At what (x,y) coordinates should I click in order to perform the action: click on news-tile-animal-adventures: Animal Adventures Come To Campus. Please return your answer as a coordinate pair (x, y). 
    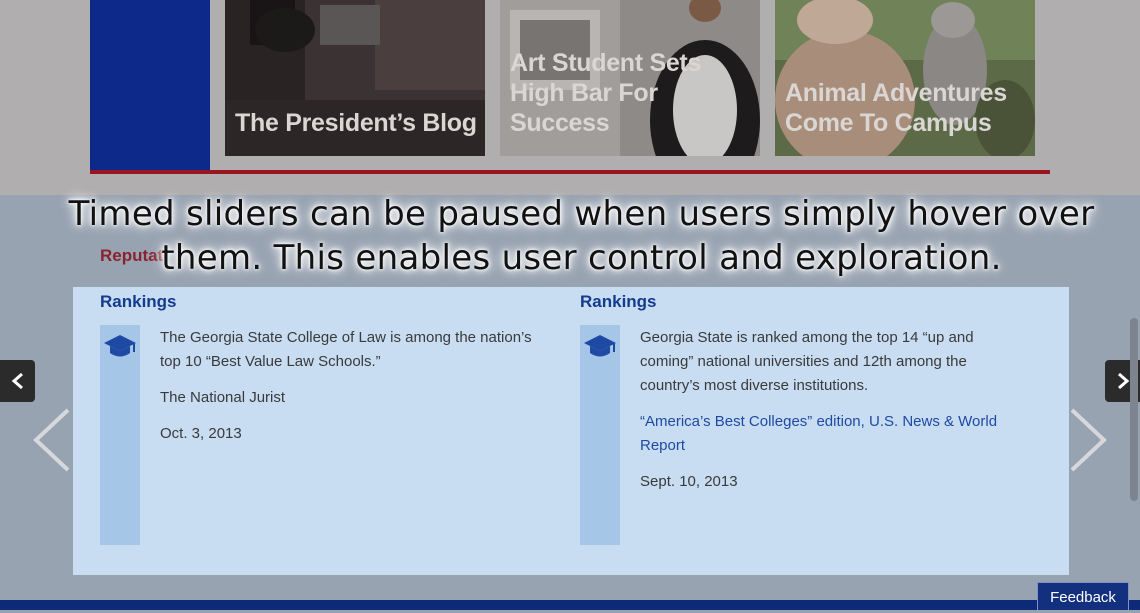
    Looking at the image, I should click on (905, 78).